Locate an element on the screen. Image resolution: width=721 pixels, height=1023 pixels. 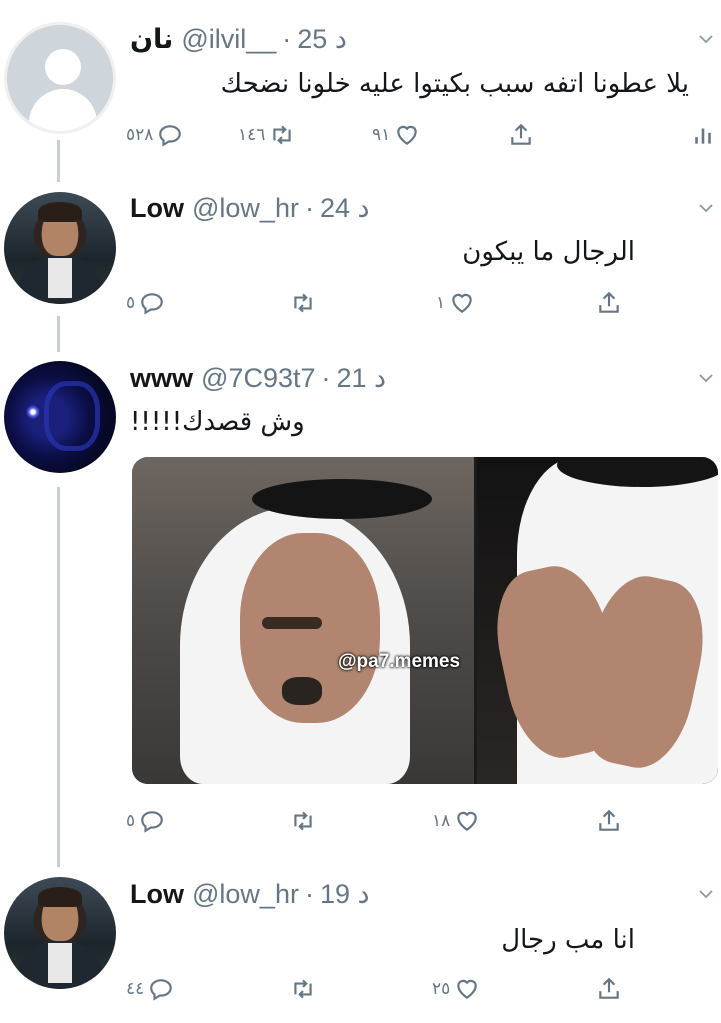
timestamp: 24 د is located at coordinates (345, 208).